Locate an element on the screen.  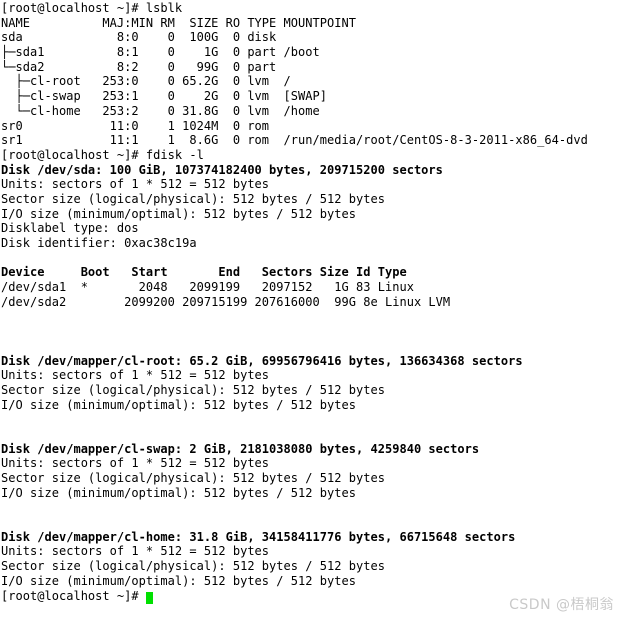
terminal-line-lsblk-sr0: sr0 11:0 1 1024M 0 rom is located at coordinates (135, 125).